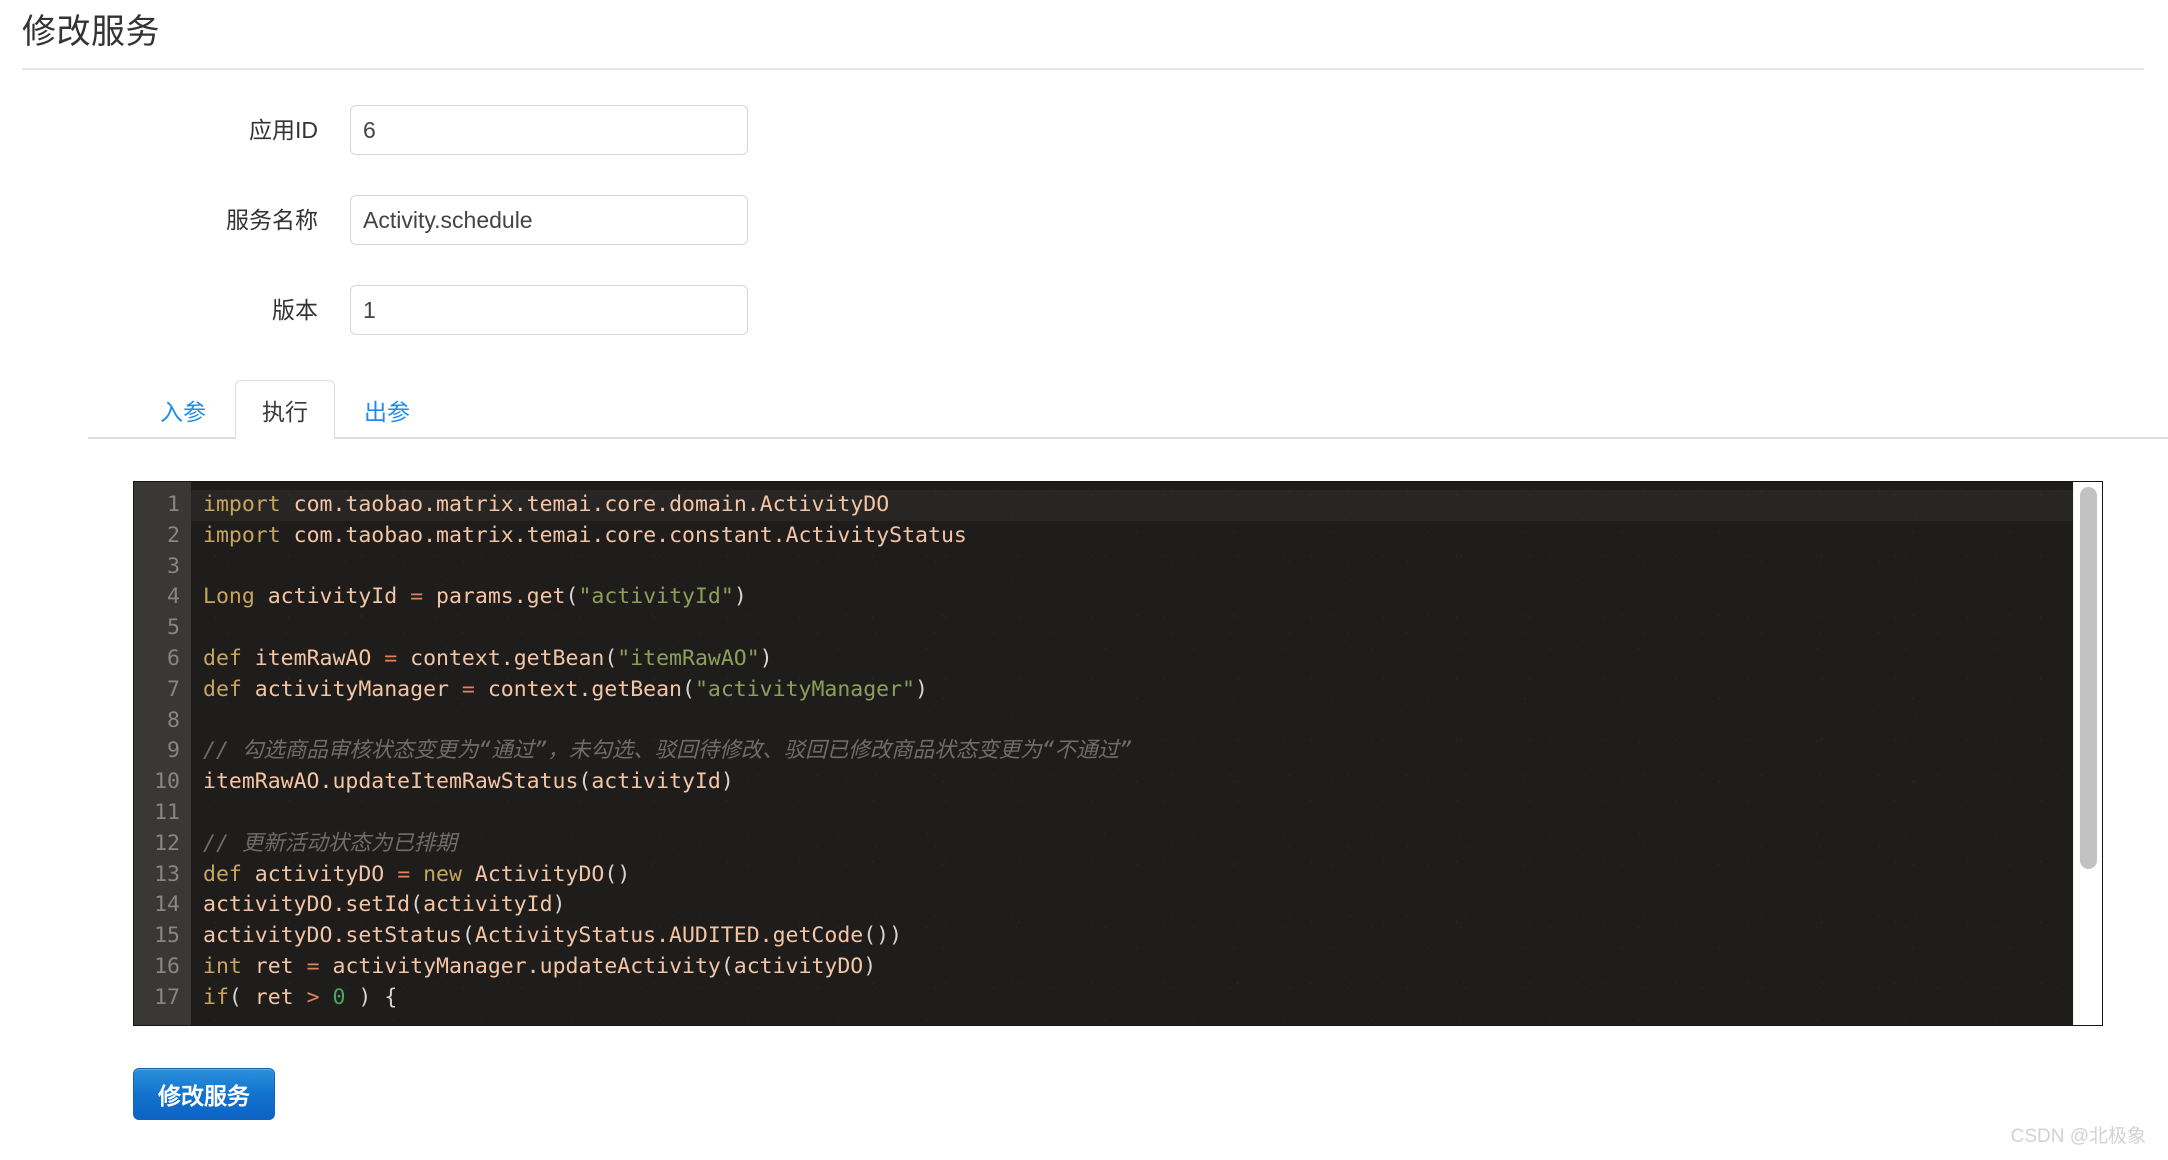 The image size is (2168, 1160). What do you see at coordinates (1084, 137) in the screenshot?
I see `form-row-app-id: 应用ID` at bounding box center [1084, 137].